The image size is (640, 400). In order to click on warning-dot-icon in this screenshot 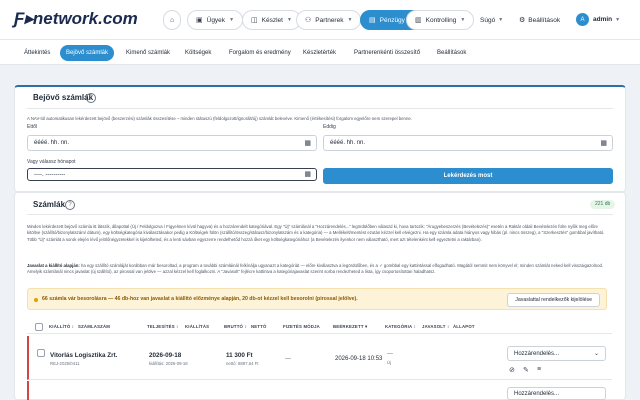, I will do `click(36, 300)`.